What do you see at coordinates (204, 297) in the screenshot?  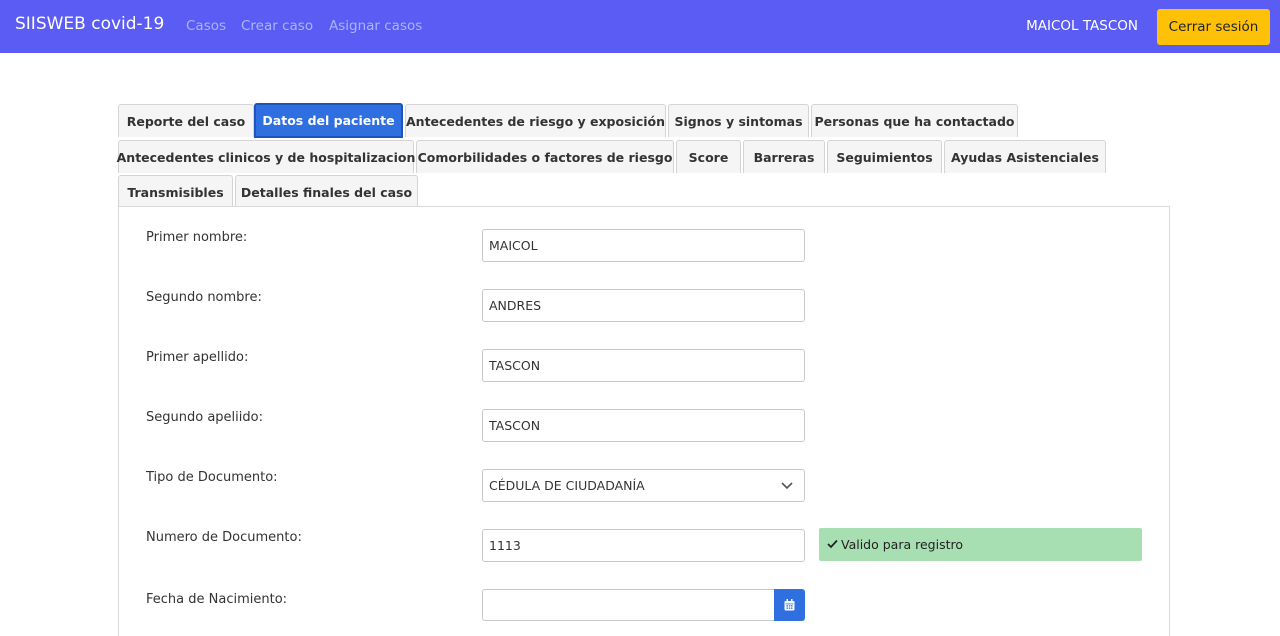 I see `segundo-nombre-label: Segundo nombre:` at bounding box center [204, 297].